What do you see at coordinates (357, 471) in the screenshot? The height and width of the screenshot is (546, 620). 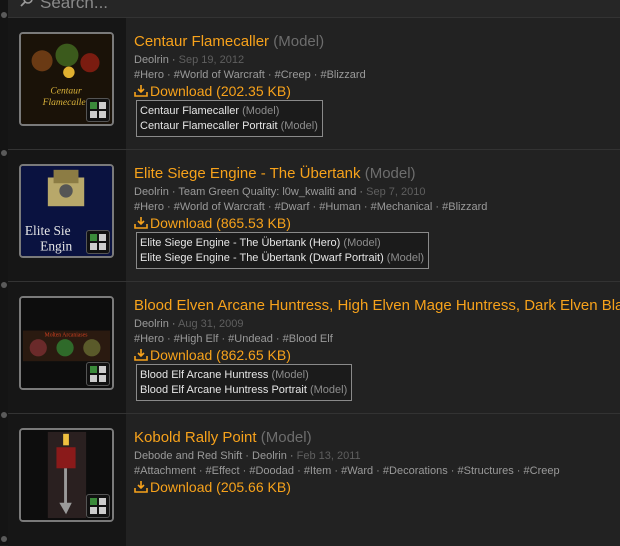 I see `tag-link: #Ward` at bounding box center [357, 471].